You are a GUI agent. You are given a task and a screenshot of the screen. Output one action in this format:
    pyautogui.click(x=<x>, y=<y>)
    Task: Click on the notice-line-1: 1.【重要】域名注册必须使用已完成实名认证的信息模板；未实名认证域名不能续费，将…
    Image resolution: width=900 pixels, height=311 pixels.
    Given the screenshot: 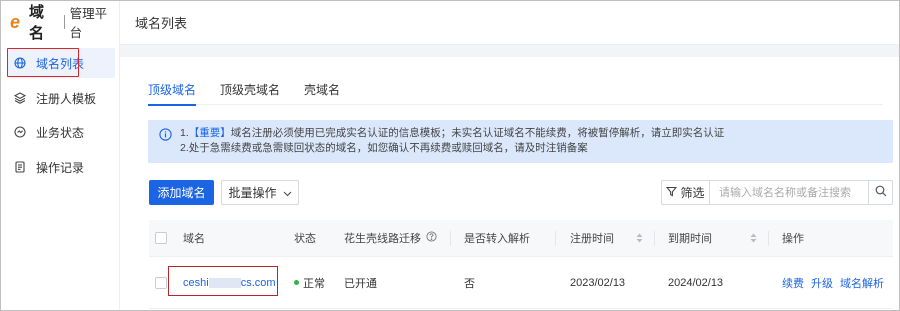 What is the action you would take?
    pyautogui.click(x=526, y=133)
    